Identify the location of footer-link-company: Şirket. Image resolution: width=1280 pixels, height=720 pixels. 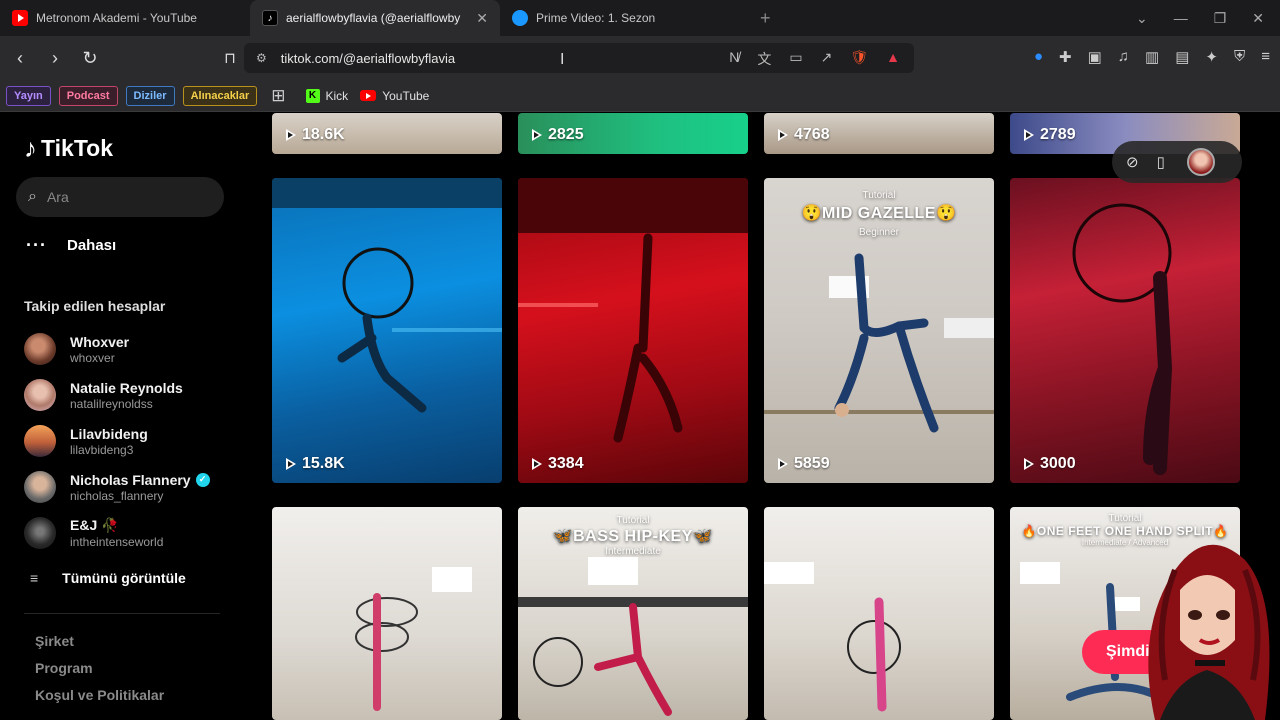
(54, 641).